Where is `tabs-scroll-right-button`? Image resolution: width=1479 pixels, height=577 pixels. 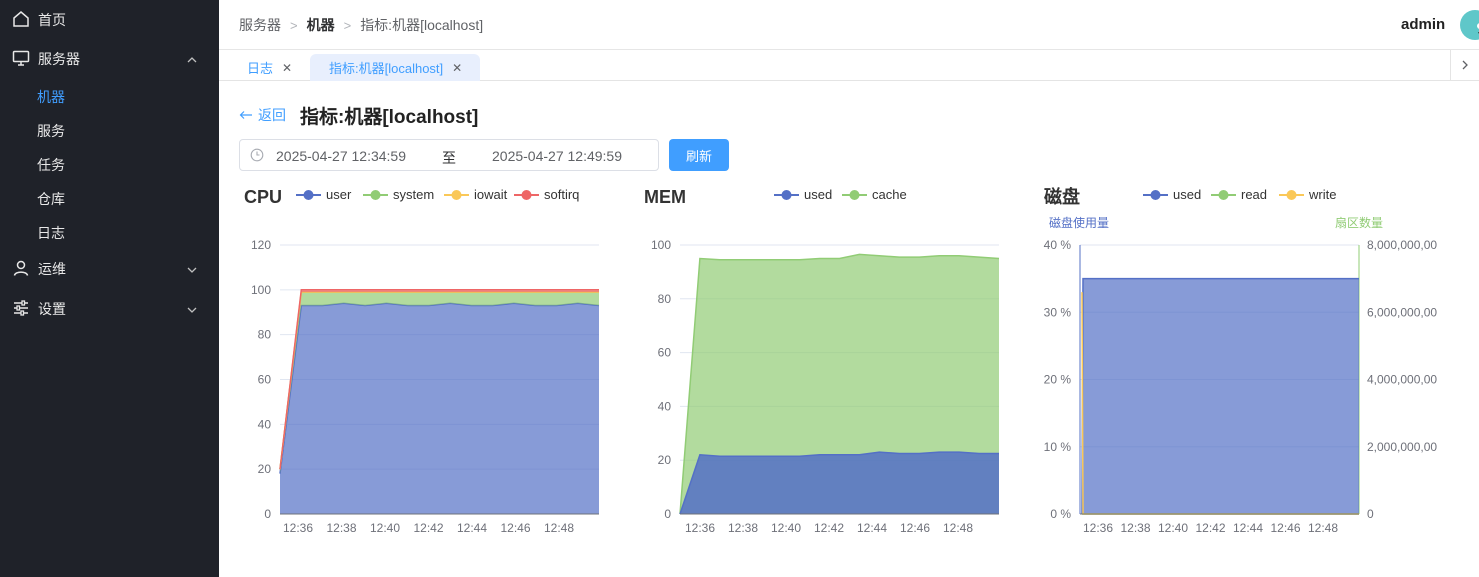
tabs-scroll-right-button is located at coordinates (1464, 65).